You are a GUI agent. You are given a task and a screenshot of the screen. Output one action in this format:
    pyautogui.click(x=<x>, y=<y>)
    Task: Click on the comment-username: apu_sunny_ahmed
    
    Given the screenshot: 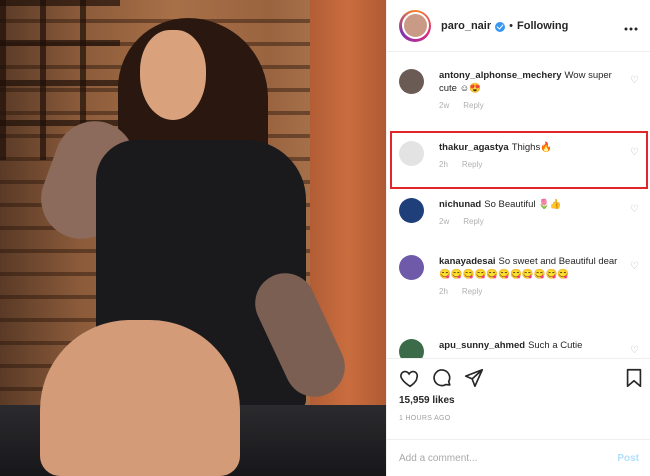 What is the action you would take?
    pyautogui.click(x=482, y=345)
    